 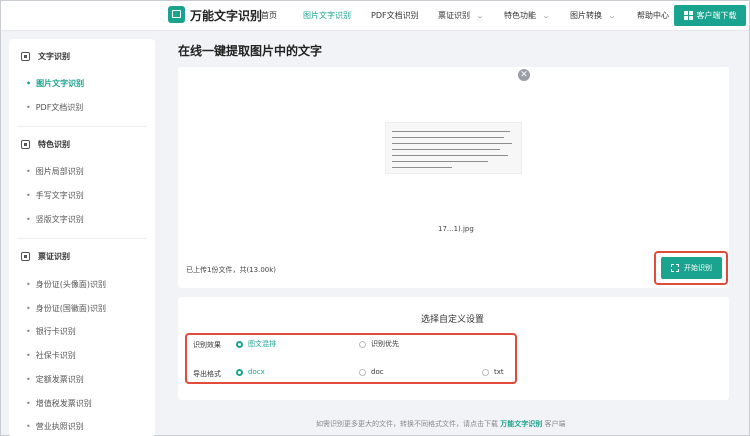 What do you see at coordinates (456, 229) in the screenshot?
I see `file-name: 17...1).jpg` at bounding box center [456, 229].